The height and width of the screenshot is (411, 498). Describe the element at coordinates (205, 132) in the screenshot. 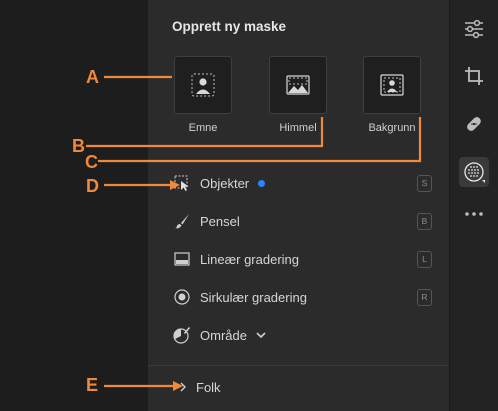

I see `callout-b-line` at that location.